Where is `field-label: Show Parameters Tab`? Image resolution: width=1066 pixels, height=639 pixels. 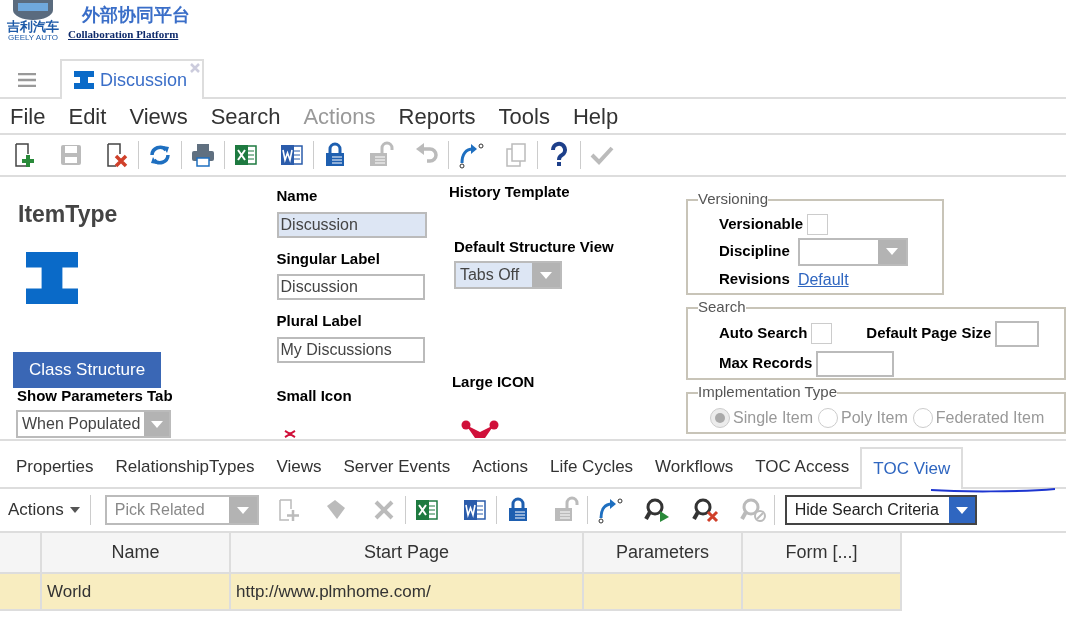
field-label: Show Parameters Tab is located at coordinates (95, 395).